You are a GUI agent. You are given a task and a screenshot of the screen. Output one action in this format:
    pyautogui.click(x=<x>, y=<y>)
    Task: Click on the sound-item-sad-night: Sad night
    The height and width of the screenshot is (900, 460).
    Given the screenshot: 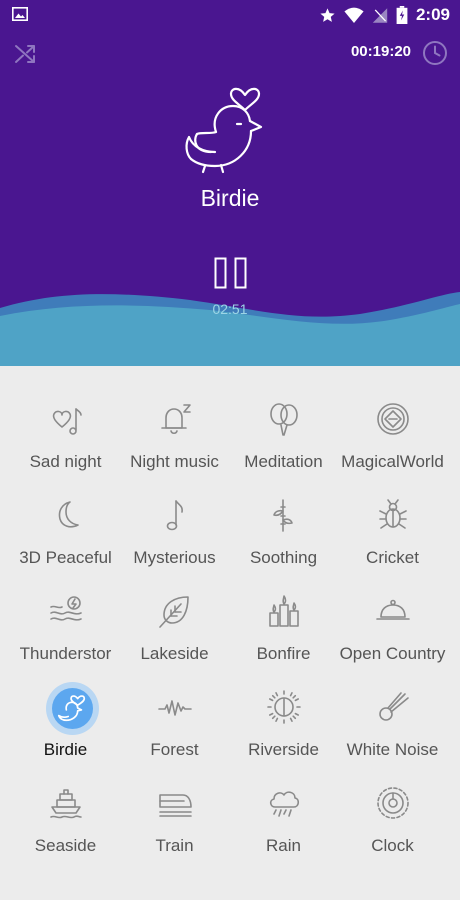 What is the action you would take?
    pyautogui.click(x=65, y=437)
    